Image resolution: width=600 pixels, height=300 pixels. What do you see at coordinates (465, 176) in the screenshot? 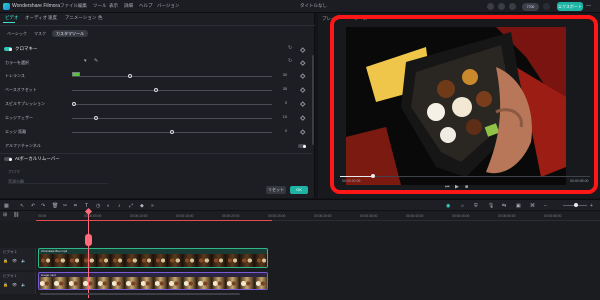
I see `preview-progress-track` at bounding box center [465, 176].